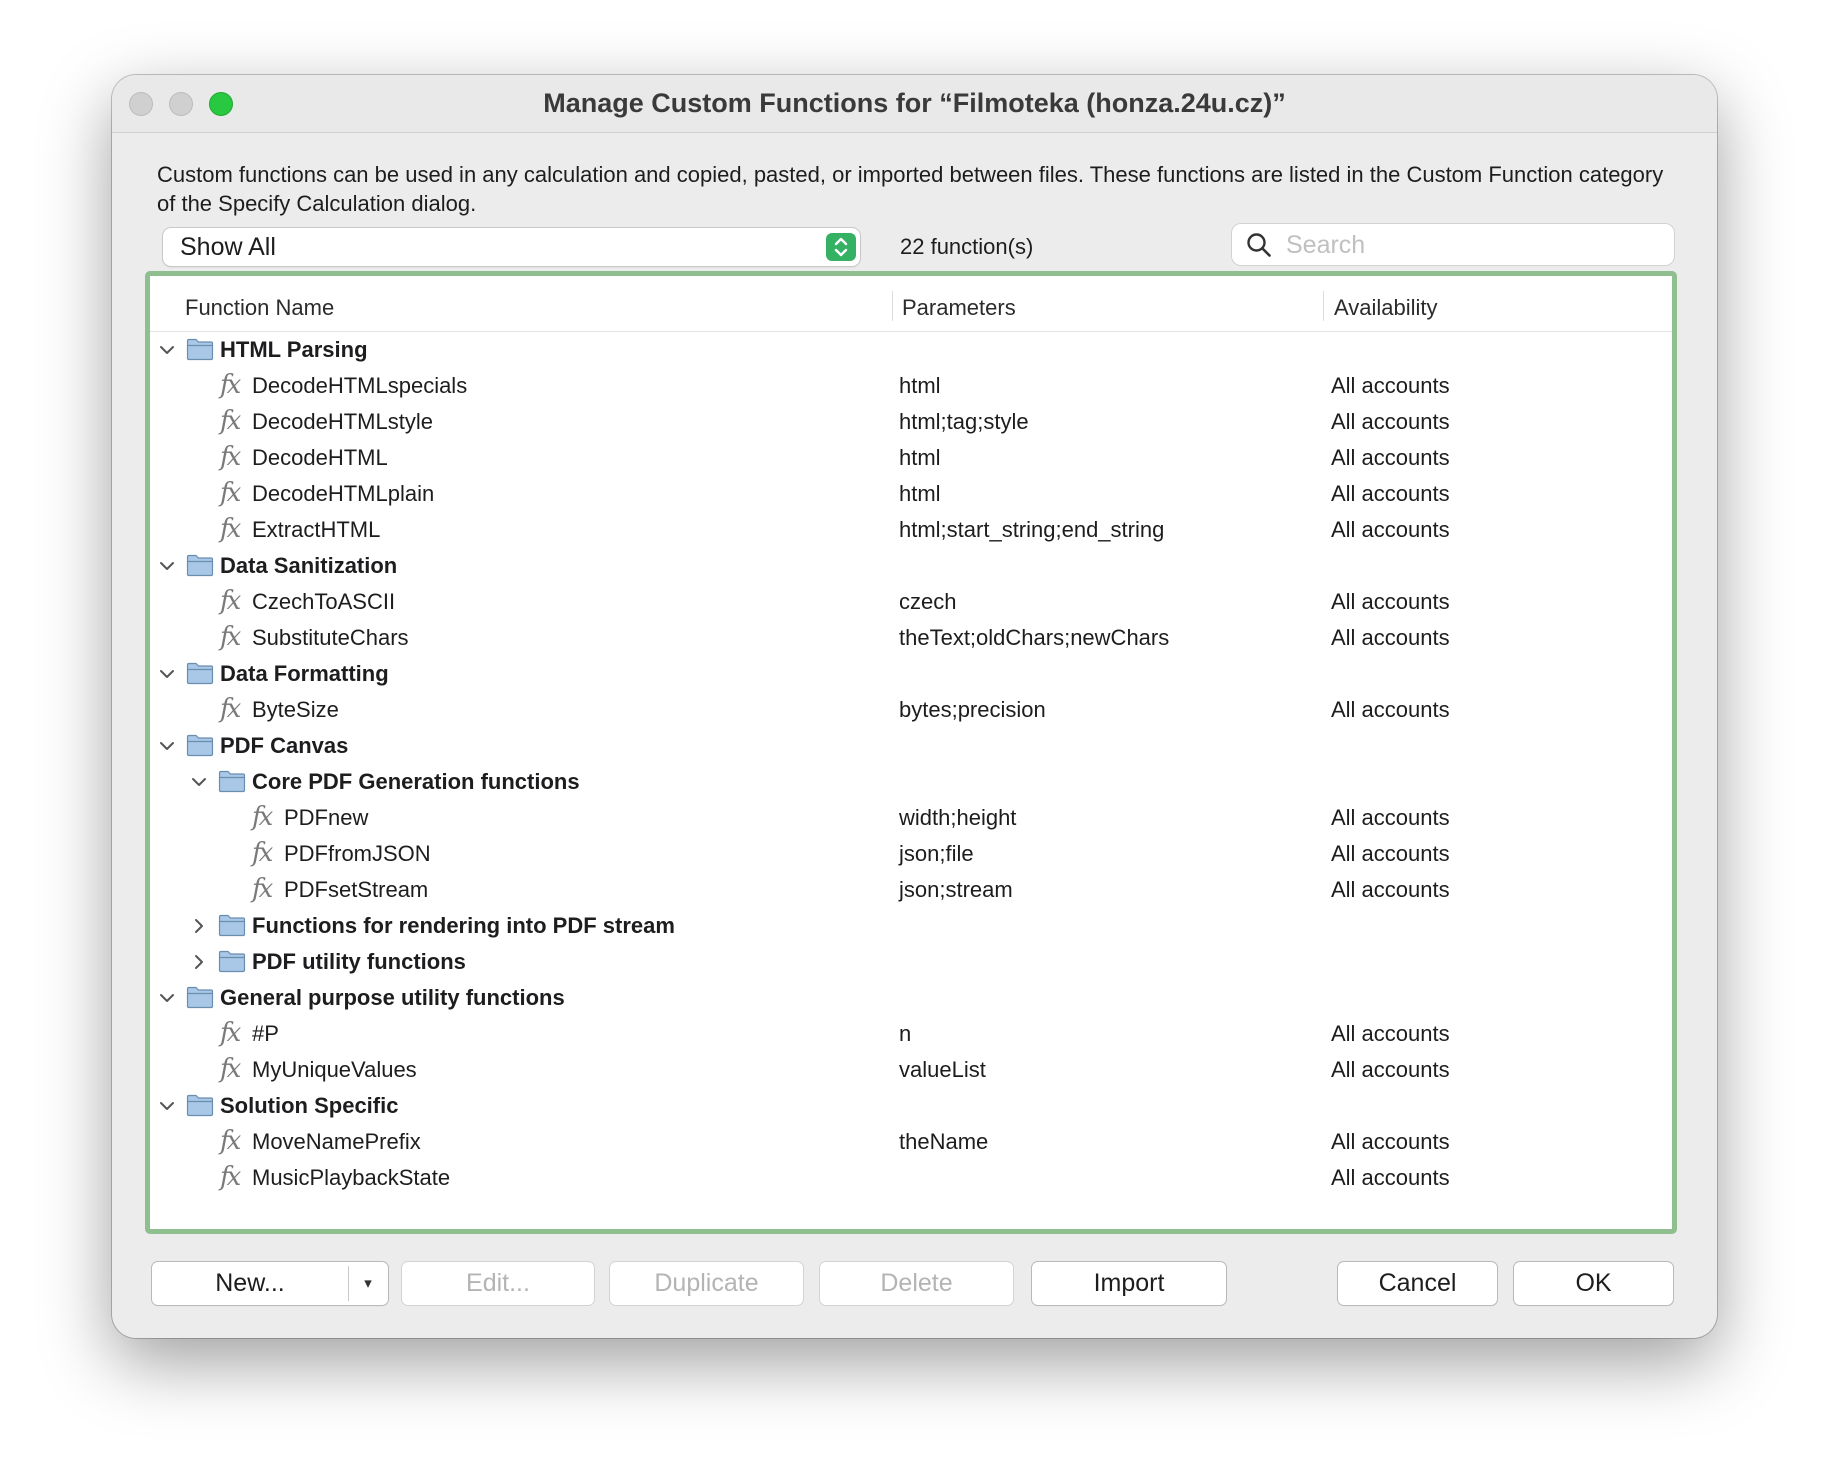 This screenshot has height=1482, width=1822. What do you see at coordinates (958, 817) in the screenshot?
I see `function-parameters: width;height` at bounding box center [958, 817].